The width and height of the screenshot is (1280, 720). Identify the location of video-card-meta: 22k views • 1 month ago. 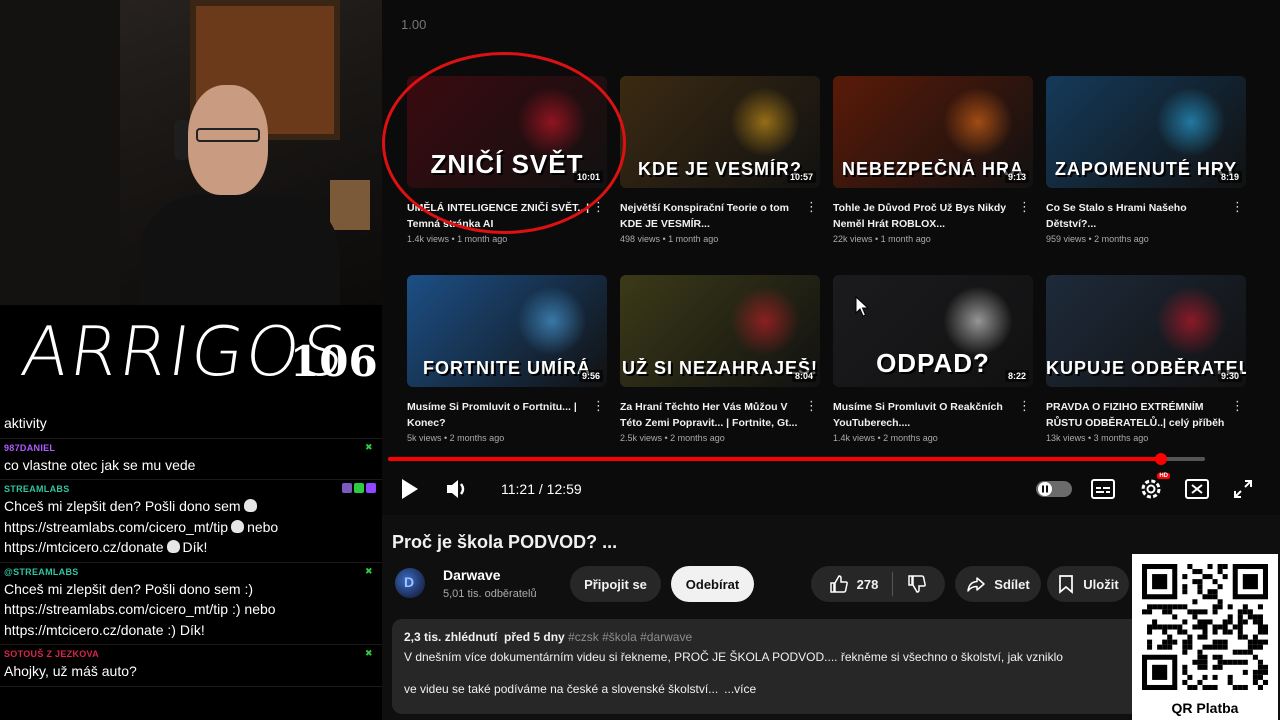
(882, 239).